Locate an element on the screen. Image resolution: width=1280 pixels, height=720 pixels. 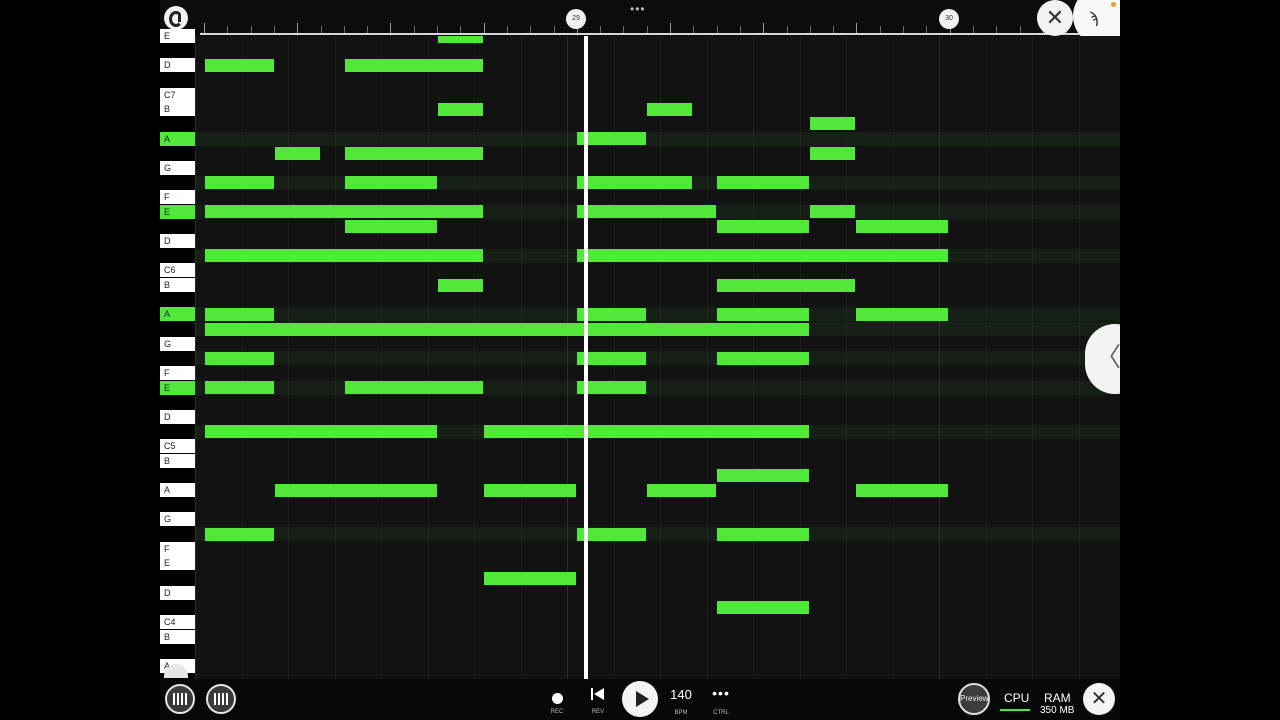
piano-key: C6 is located at coordinates (177, 270).